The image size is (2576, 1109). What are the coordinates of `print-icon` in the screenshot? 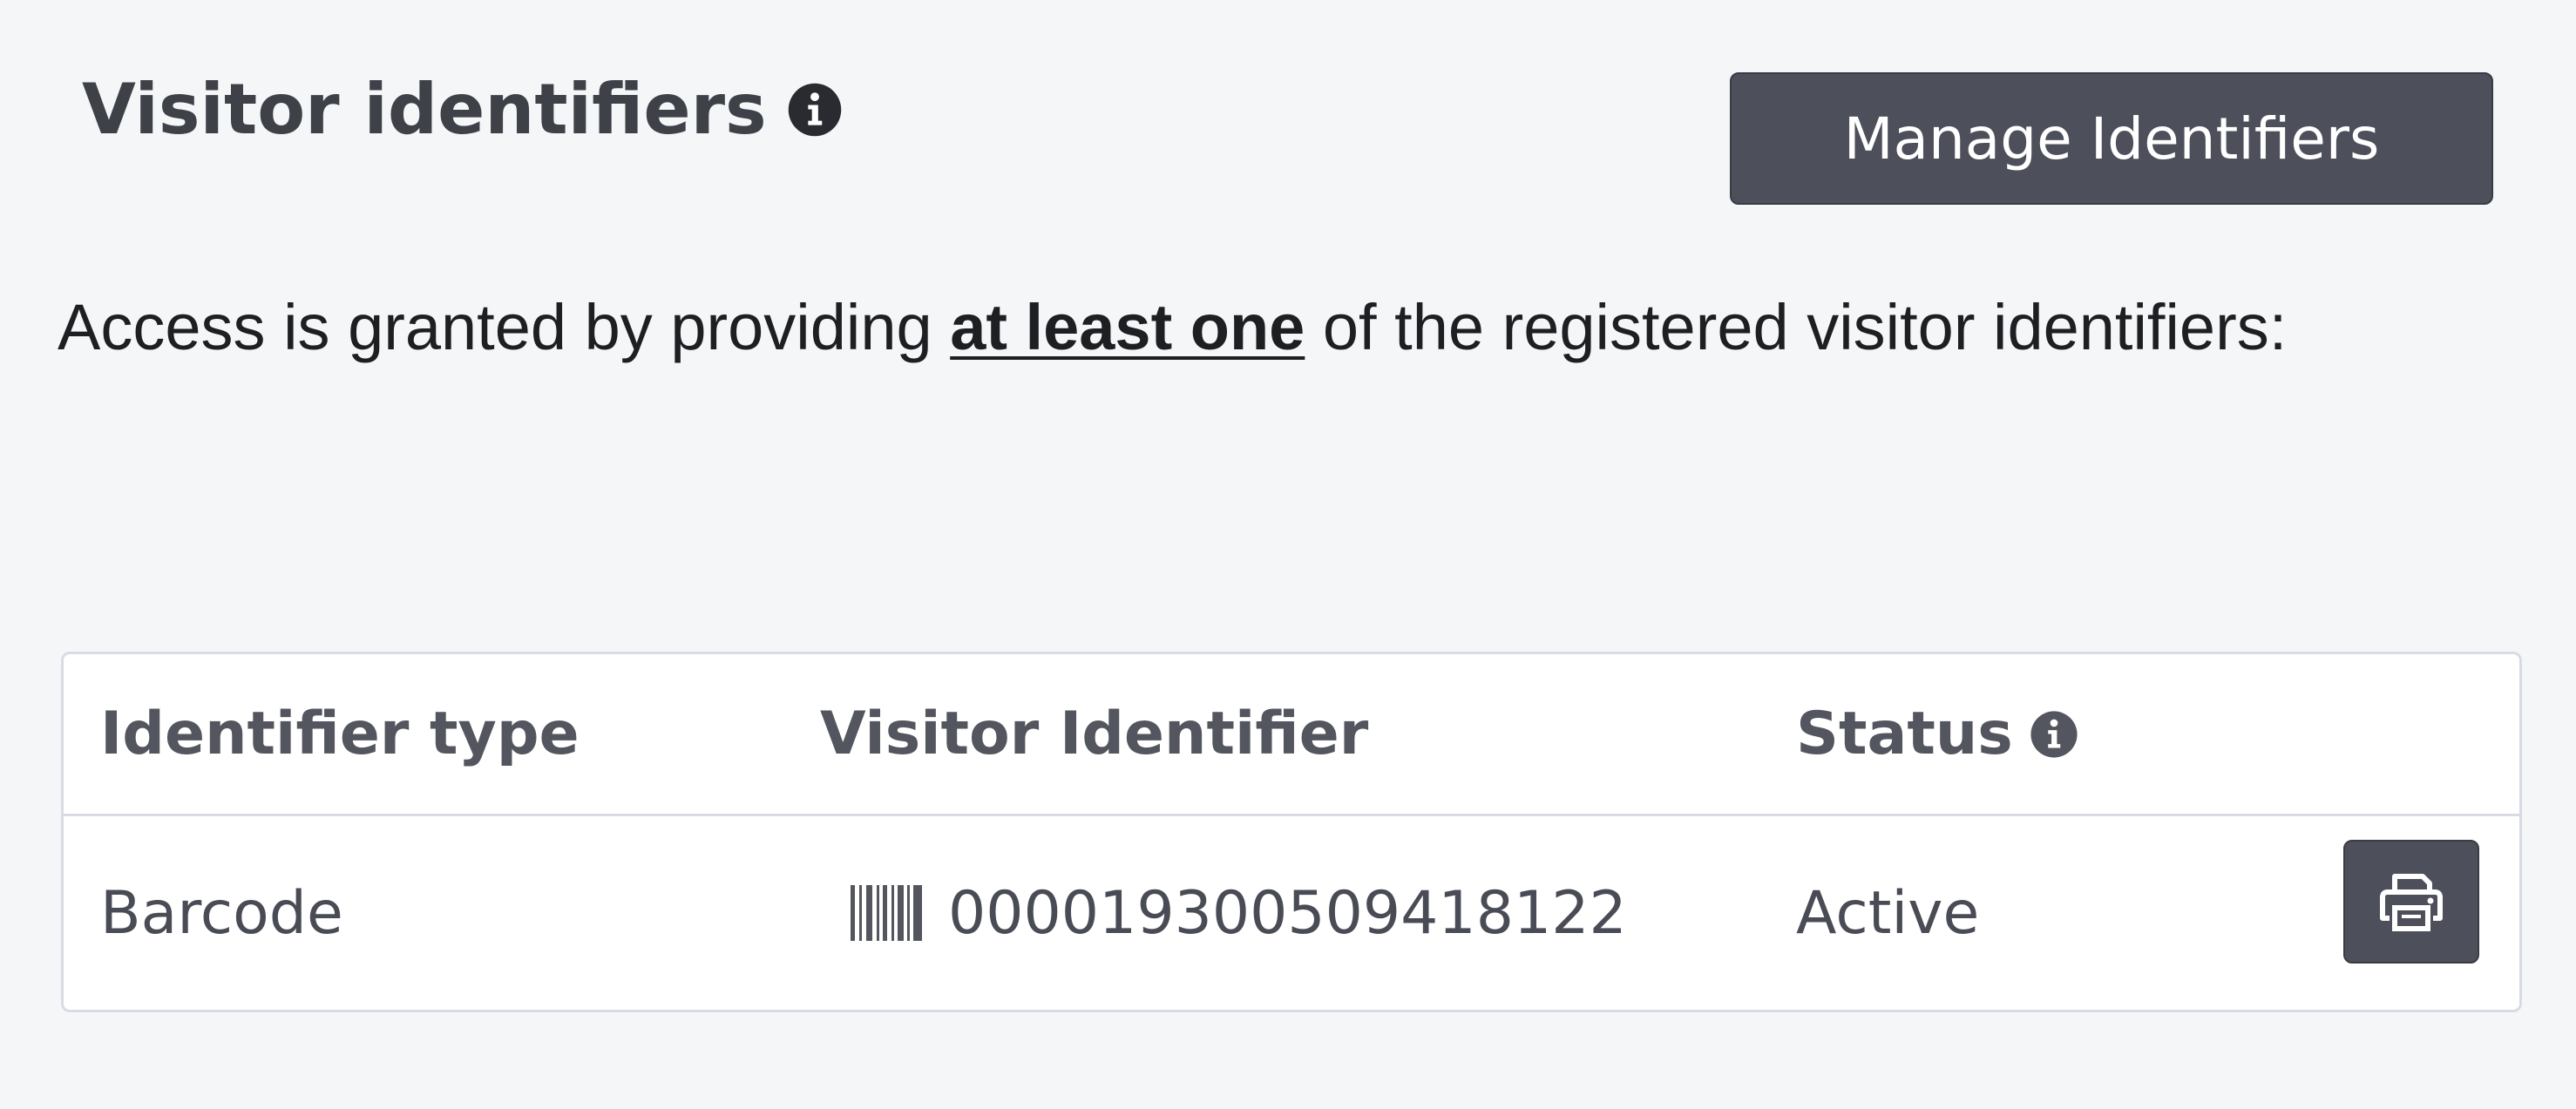 It's located at (2411, 901).